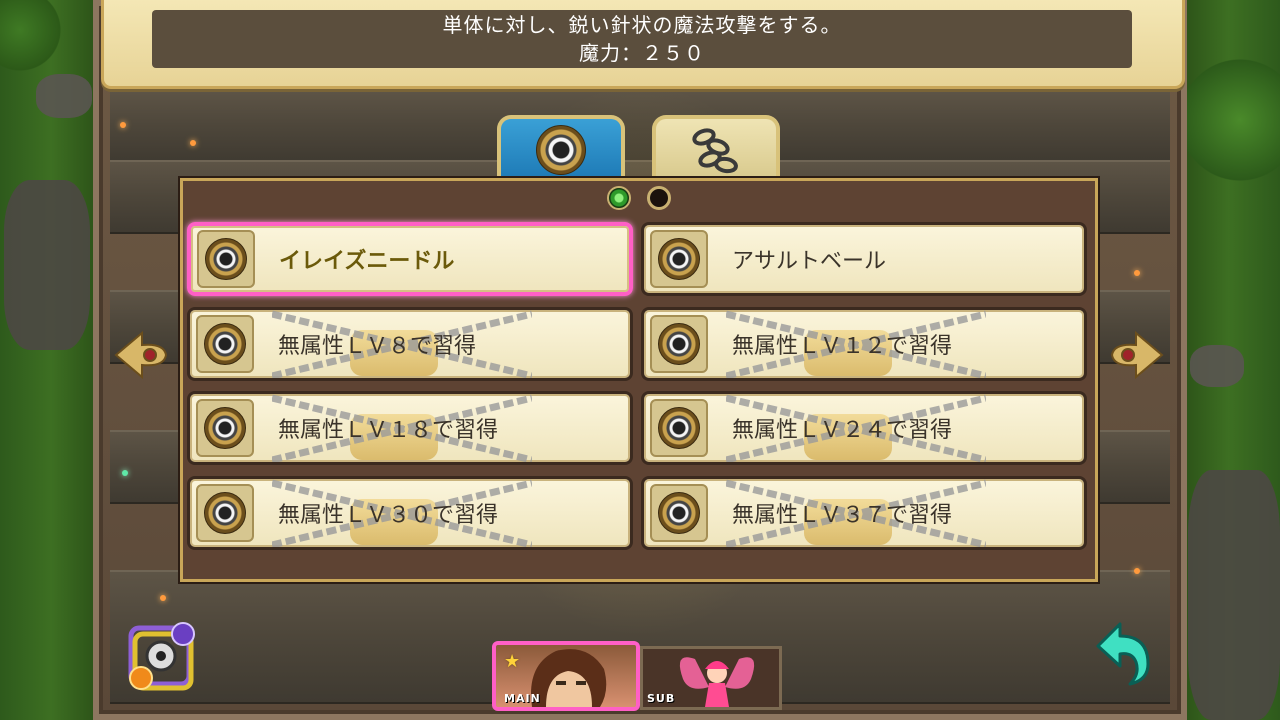 The width and height of the screenshot is (1280, 720). I want to click on main-tag: MAIN, so click(522, 698).